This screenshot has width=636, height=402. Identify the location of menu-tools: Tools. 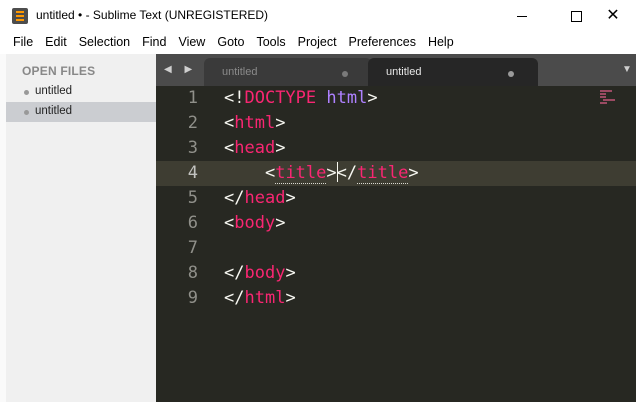
(269, 42).